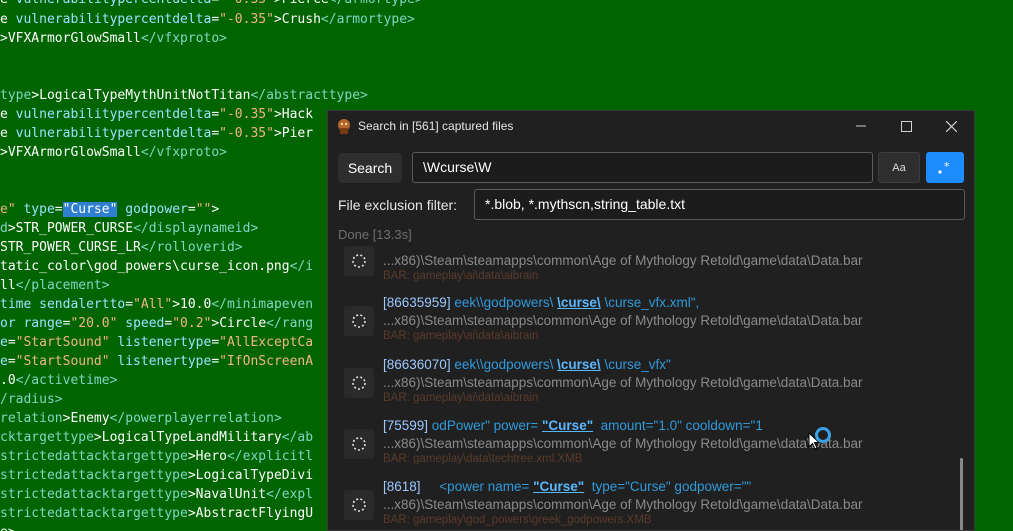 The image size is (1013, 531). I want to click on code-token: Circle, so click(243, 323).